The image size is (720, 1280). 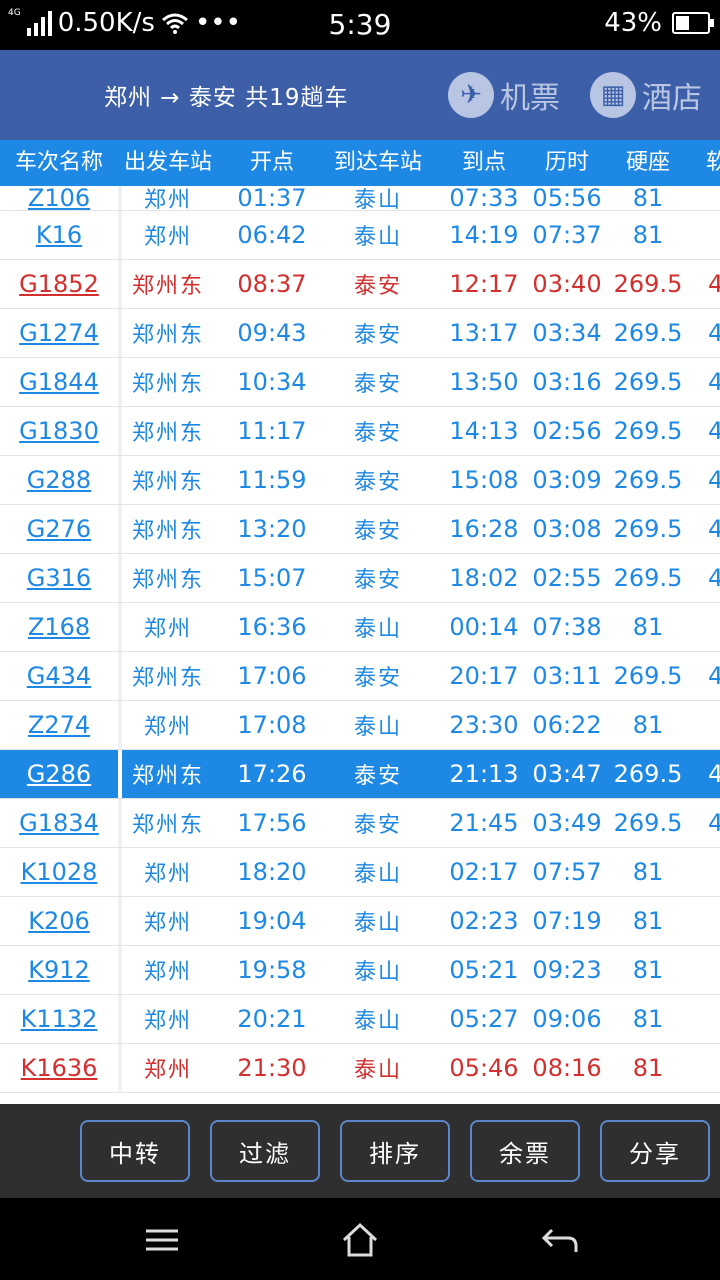 I want to click on departure-time: 15:07, so click(x=272, y=578).